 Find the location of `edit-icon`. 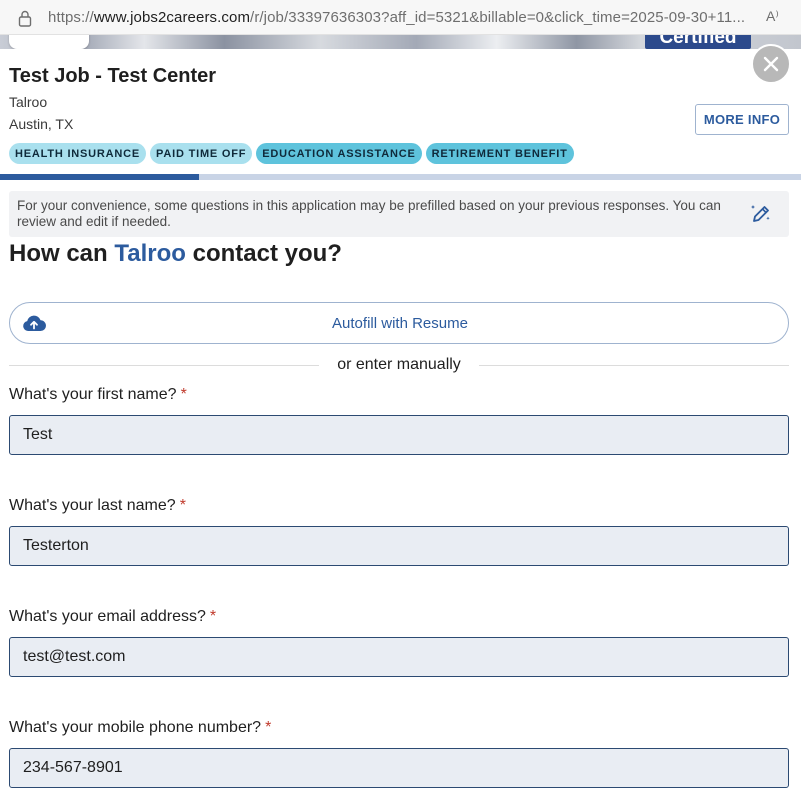

edit-icon is located at coordinates (761, 214).